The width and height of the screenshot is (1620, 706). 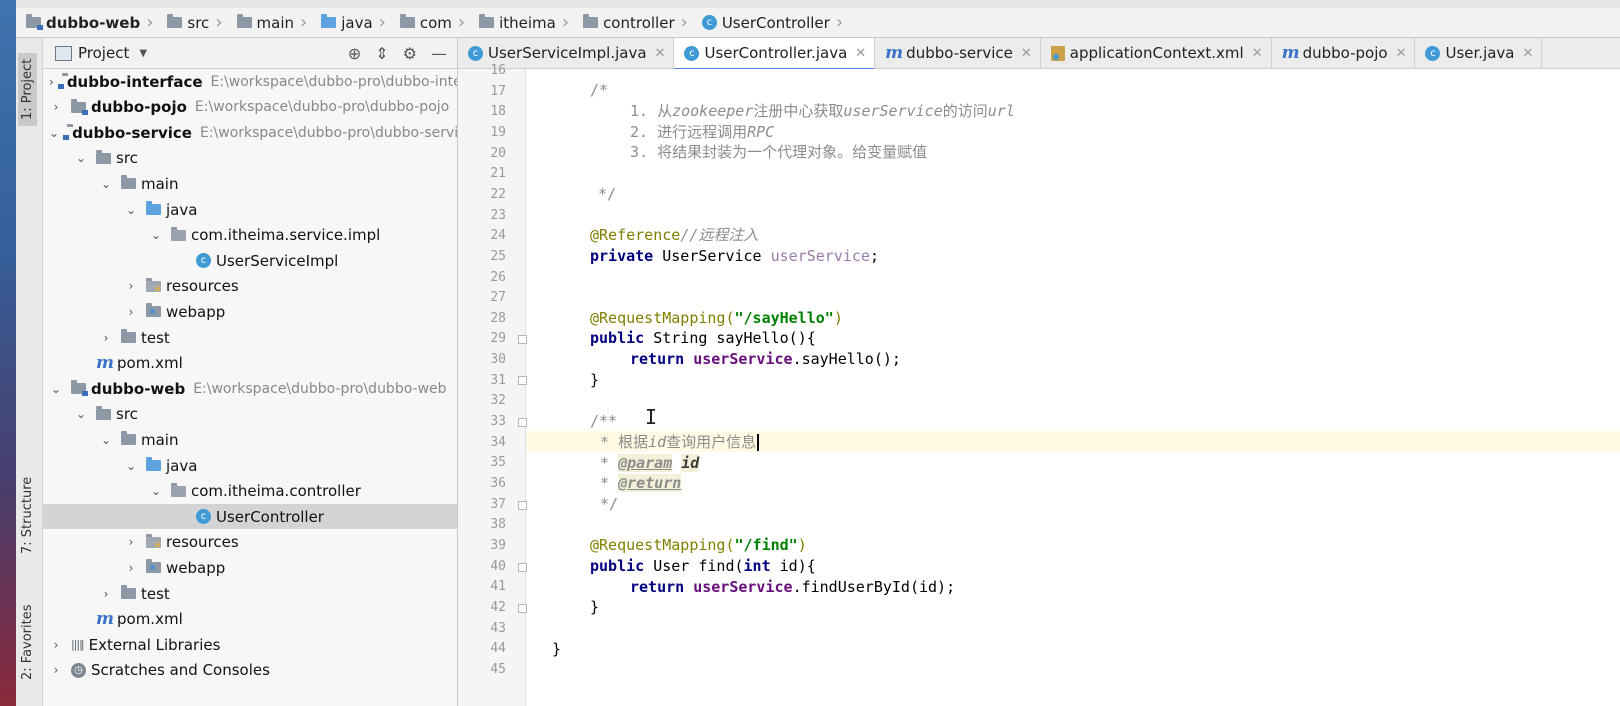 I want to click on project-panel-title: Project, so click(x=103, y=53).